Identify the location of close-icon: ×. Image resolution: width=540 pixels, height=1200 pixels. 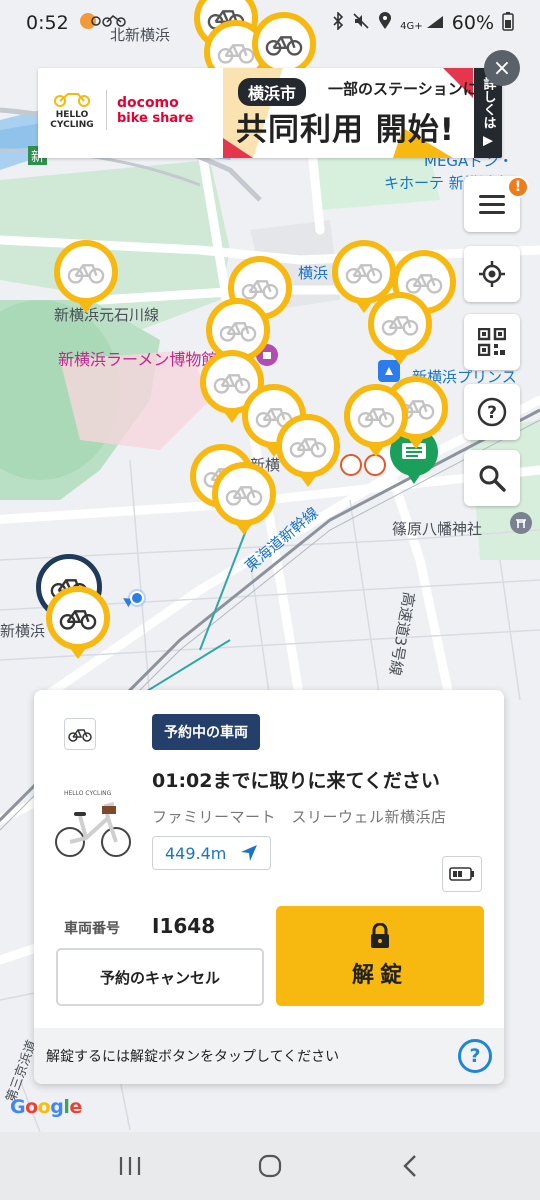
(502, 68).